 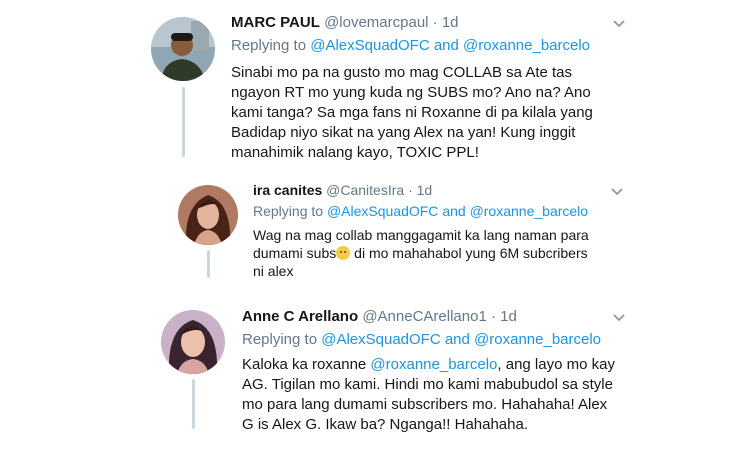 What do you see at coordinates (306, 364) in the screenshot?
I see `tweet-text-segment: Kaloka ka roxanne` at bounding box center [306, 364].